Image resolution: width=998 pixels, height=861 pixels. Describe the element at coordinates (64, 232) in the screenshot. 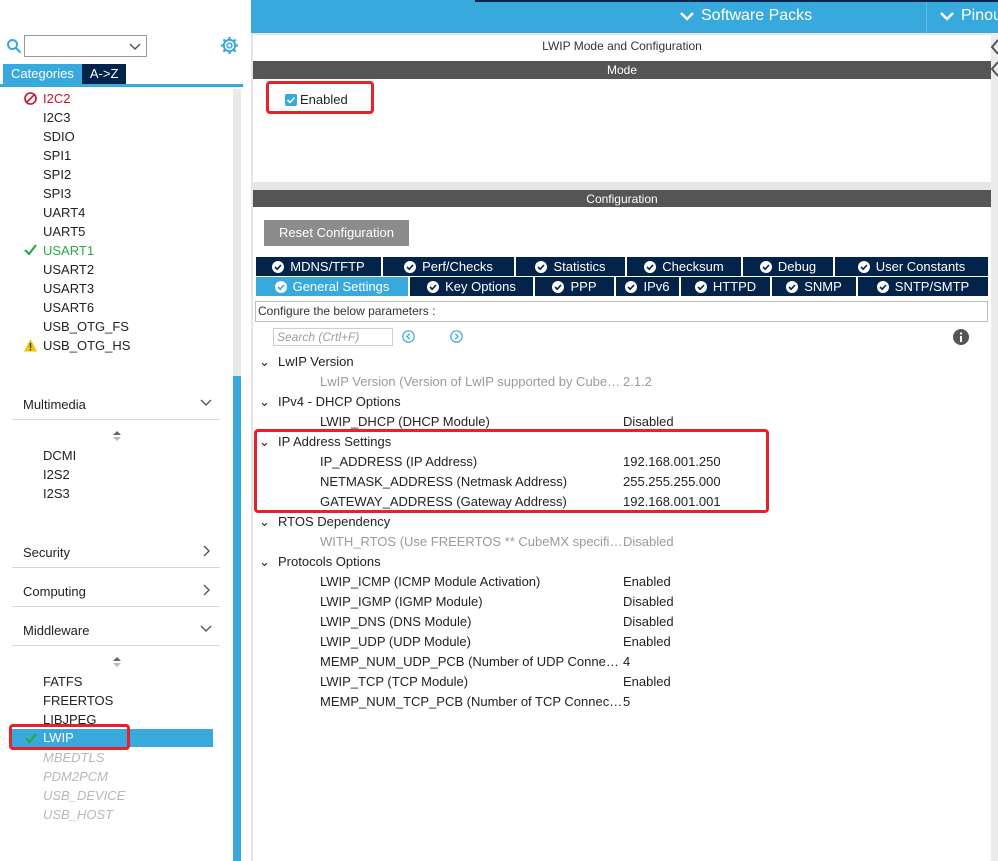

I see `sidebar-item-uart5: UART5` at that location.